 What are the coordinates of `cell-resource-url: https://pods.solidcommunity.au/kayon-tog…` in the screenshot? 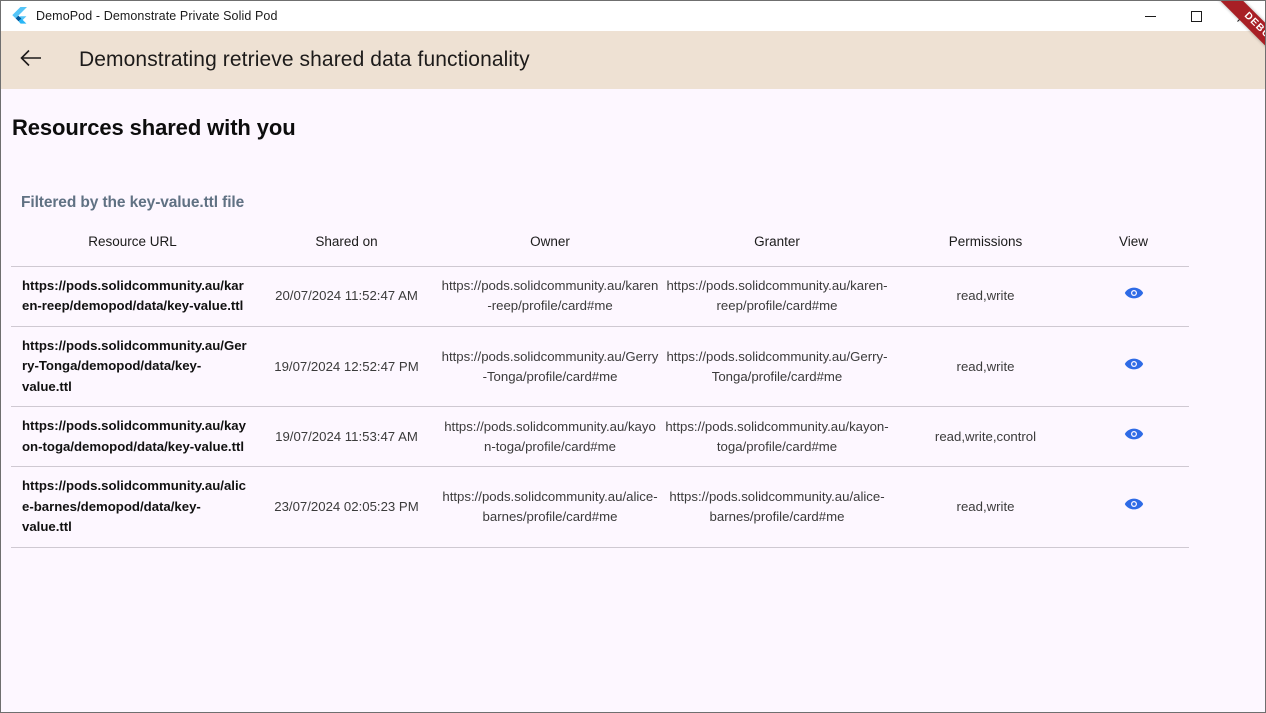 It's located at (132, 437).